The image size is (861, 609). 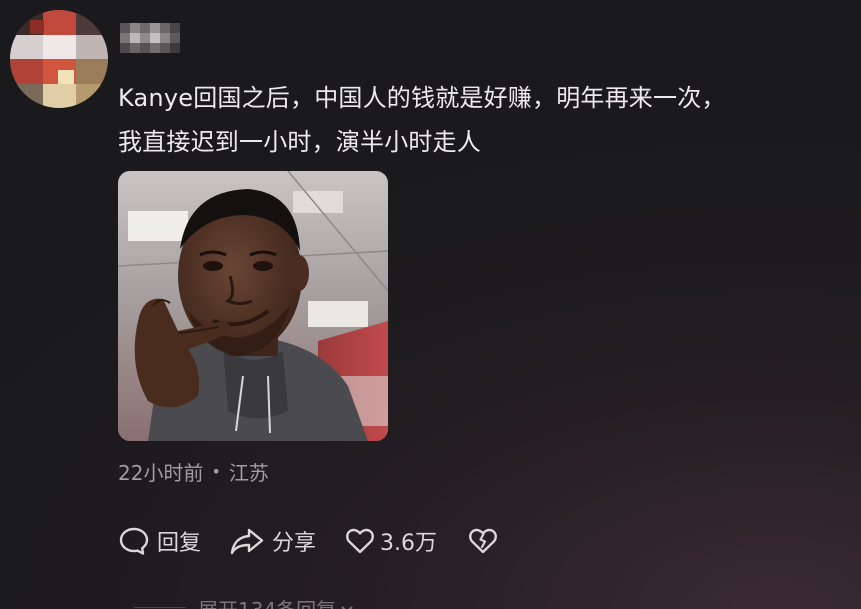 What do you see at coordinates (422, 98) in the screenshot?
I see `comment-text-line-1: Kanye回国之后，中国人的钱就是好赚，明年再来一次，` at bounding box center [422, 98].